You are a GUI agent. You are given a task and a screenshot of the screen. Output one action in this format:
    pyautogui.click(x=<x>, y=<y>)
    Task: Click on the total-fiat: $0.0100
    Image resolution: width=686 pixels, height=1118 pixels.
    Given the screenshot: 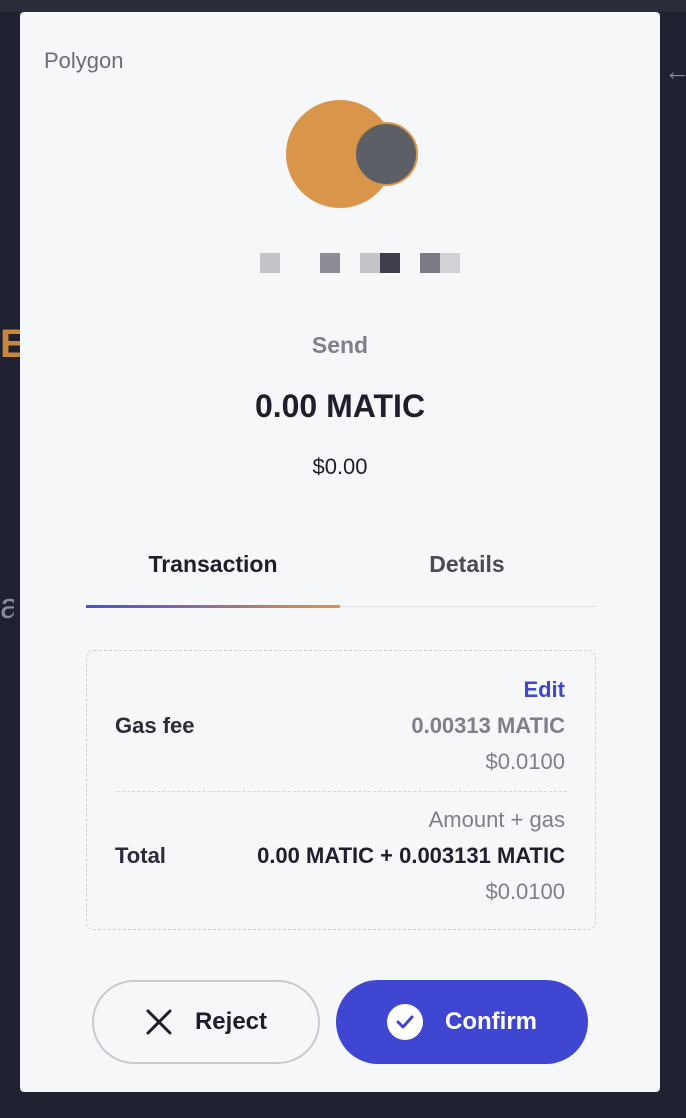 What is the action you would take?
    pyautogui.click(x=525, y=891)
    